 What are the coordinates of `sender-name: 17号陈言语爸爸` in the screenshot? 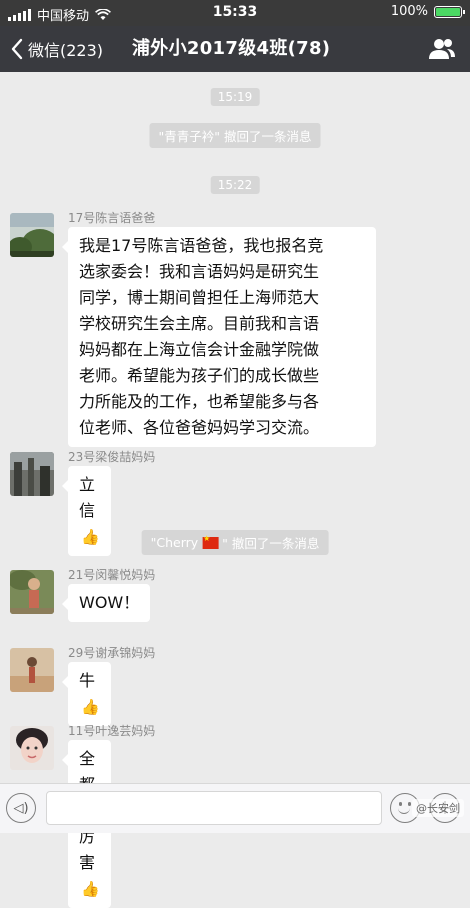 It's located at (112, 218).